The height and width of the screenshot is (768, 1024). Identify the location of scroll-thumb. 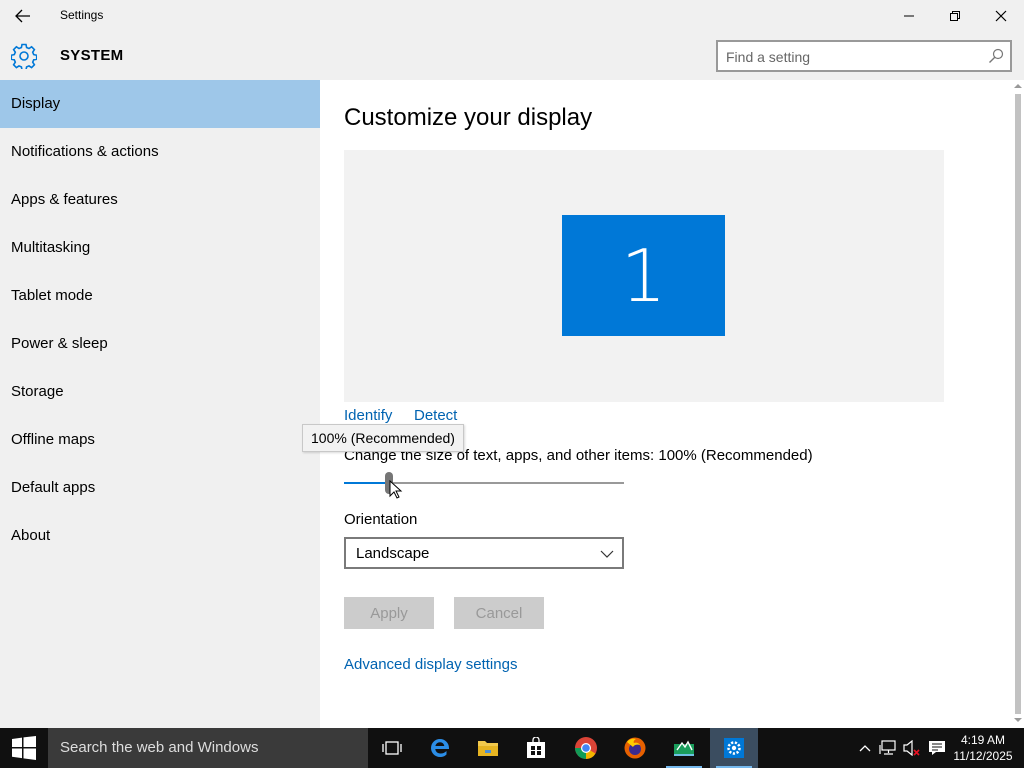
(1018, 404).